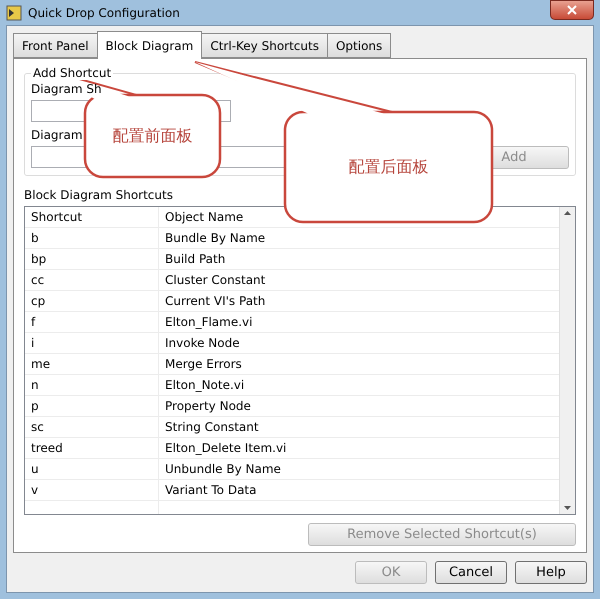 Image resolution: width=600 pixels, height=599 pixels. Describe the element at coordinates (152, 136) in the screenshot. I see `callout-text: 配置前面板` at that location.